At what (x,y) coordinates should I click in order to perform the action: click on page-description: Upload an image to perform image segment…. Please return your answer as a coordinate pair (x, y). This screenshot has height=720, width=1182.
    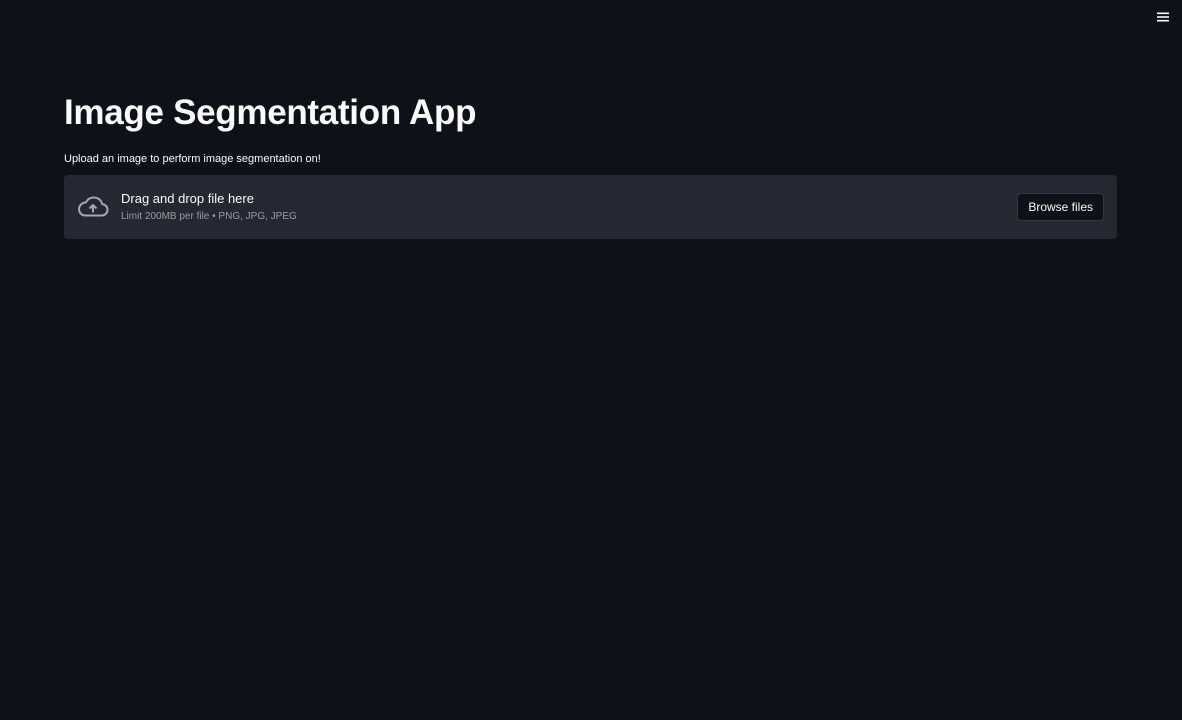
    Looking at the image, I should click on (192, 159).